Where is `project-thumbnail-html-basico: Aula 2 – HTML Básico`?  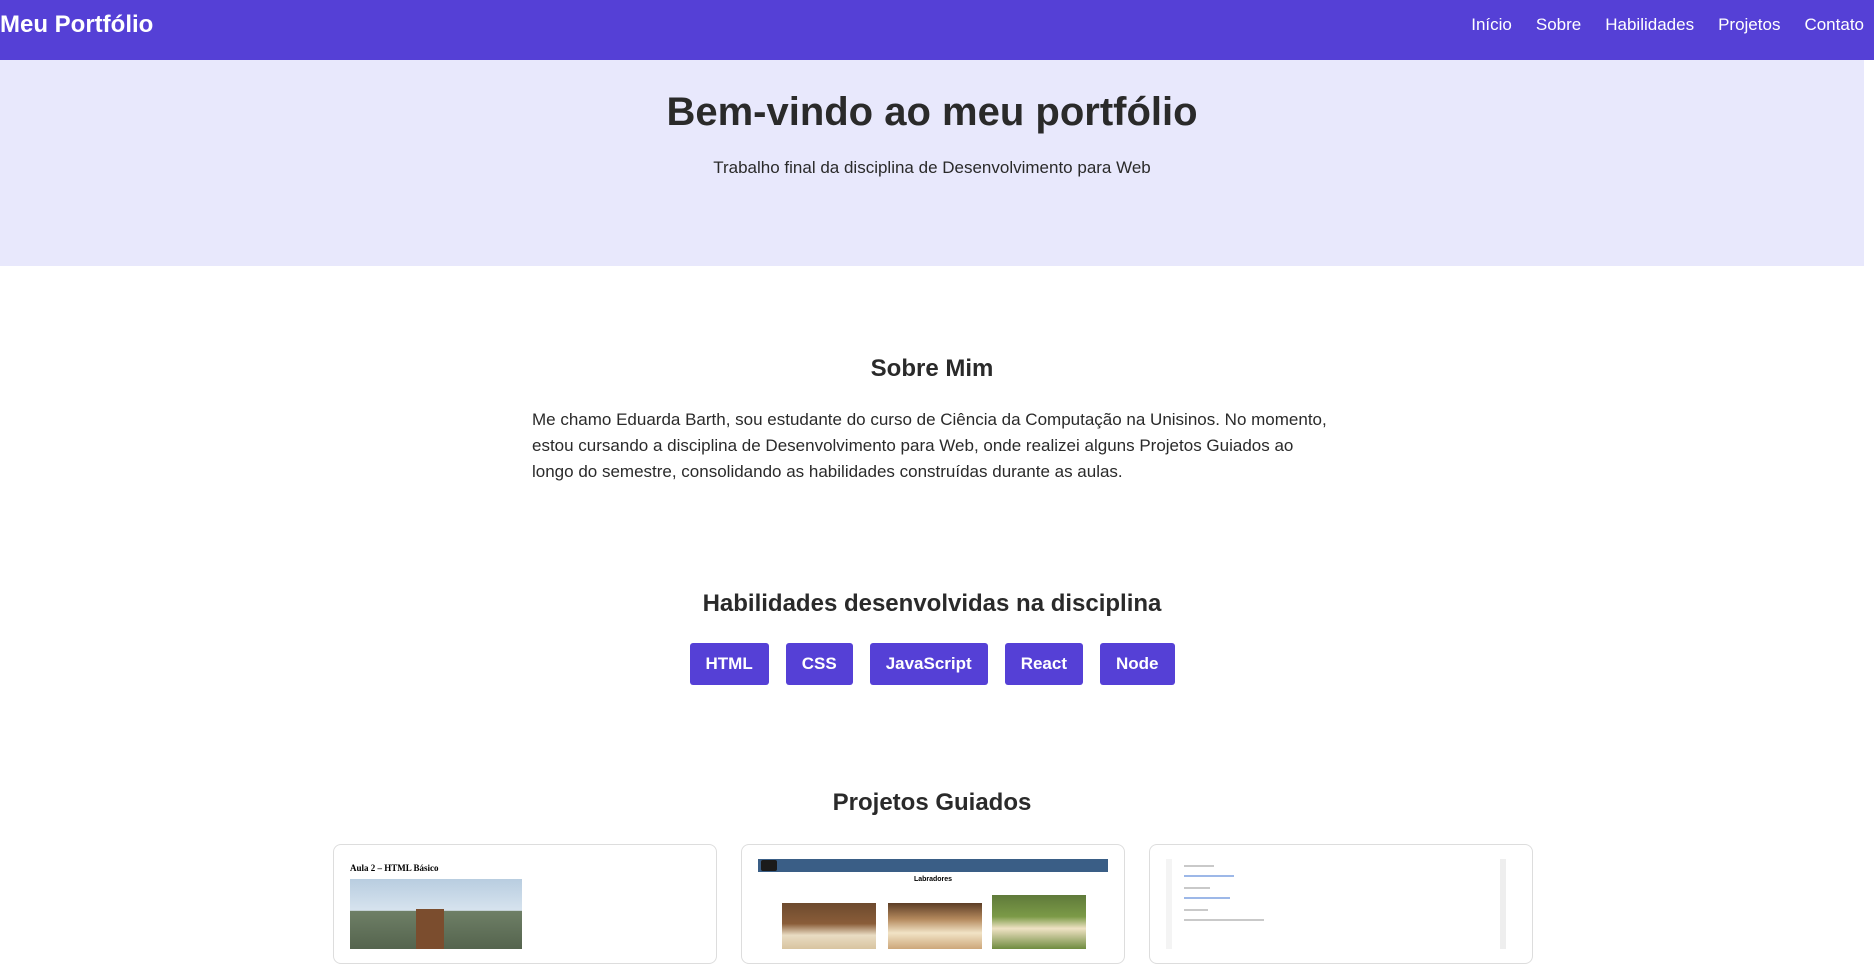 project-thumbnail-html-basico: Aula 2 – HTML Básico is located at coordinates (525, 904).